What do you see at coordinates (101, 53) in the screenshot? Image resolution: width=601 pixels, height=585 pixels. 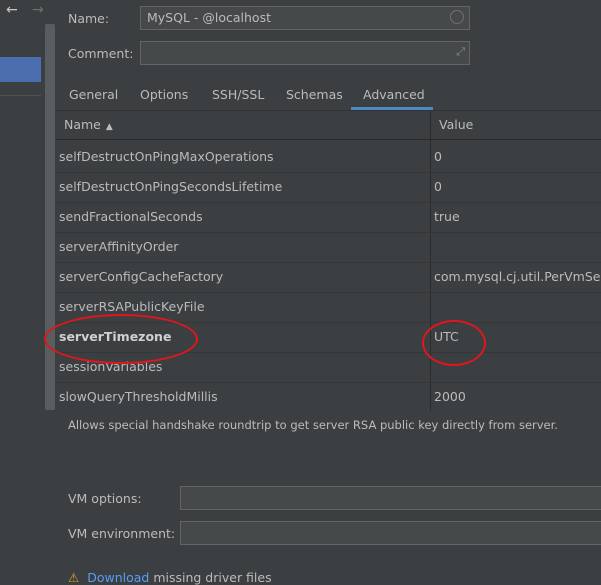 I see `comment-label: Comment:` at bounding box center [101, 53].